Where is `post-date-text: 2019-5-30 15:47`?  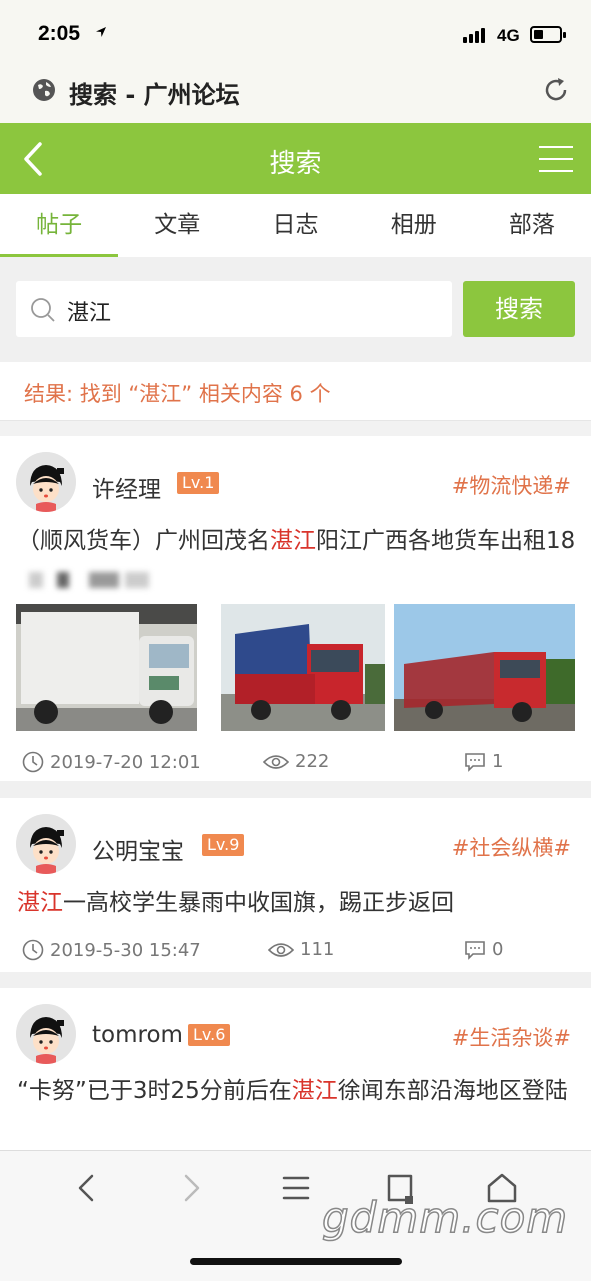 post-date-text: 2019-5-30 15:47 is located at coordinates (125, 950).